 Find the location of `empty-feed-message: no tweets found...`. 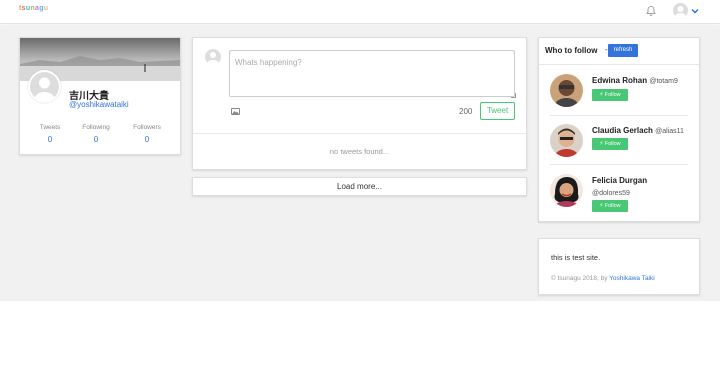

empty-feed-message: no tweets found... is located at coordinates (359, 151).